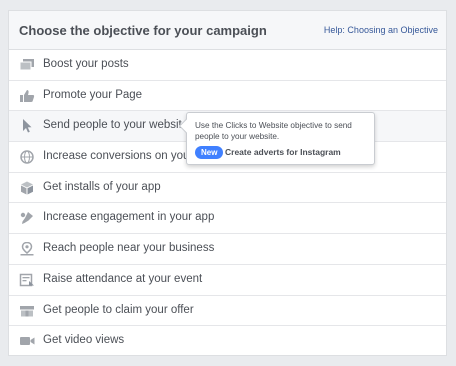 This screenshot has height=366, width=456. What do you see at coordinates (209, 152) in the screenshot?
I see `new-badge: New` at bounding box center [209, 152].